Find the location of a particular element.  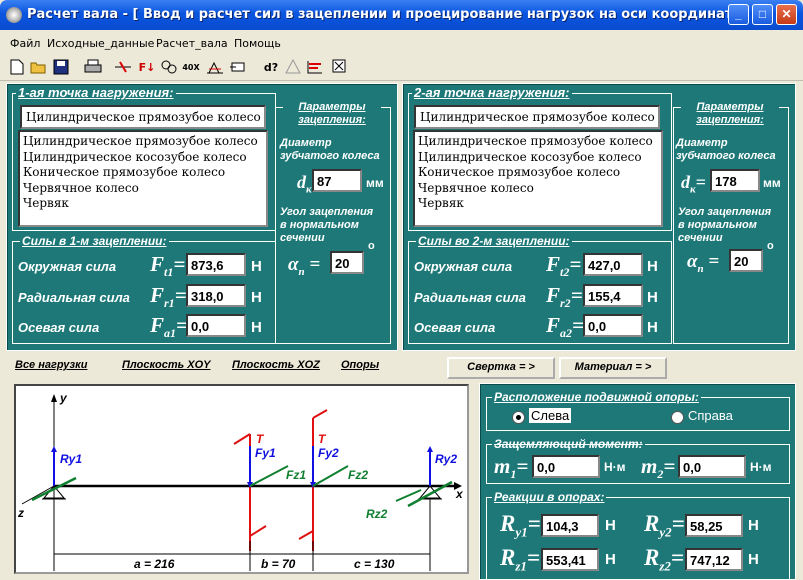

svertka-button: Свертка = > is located at coordinates (501, 368).